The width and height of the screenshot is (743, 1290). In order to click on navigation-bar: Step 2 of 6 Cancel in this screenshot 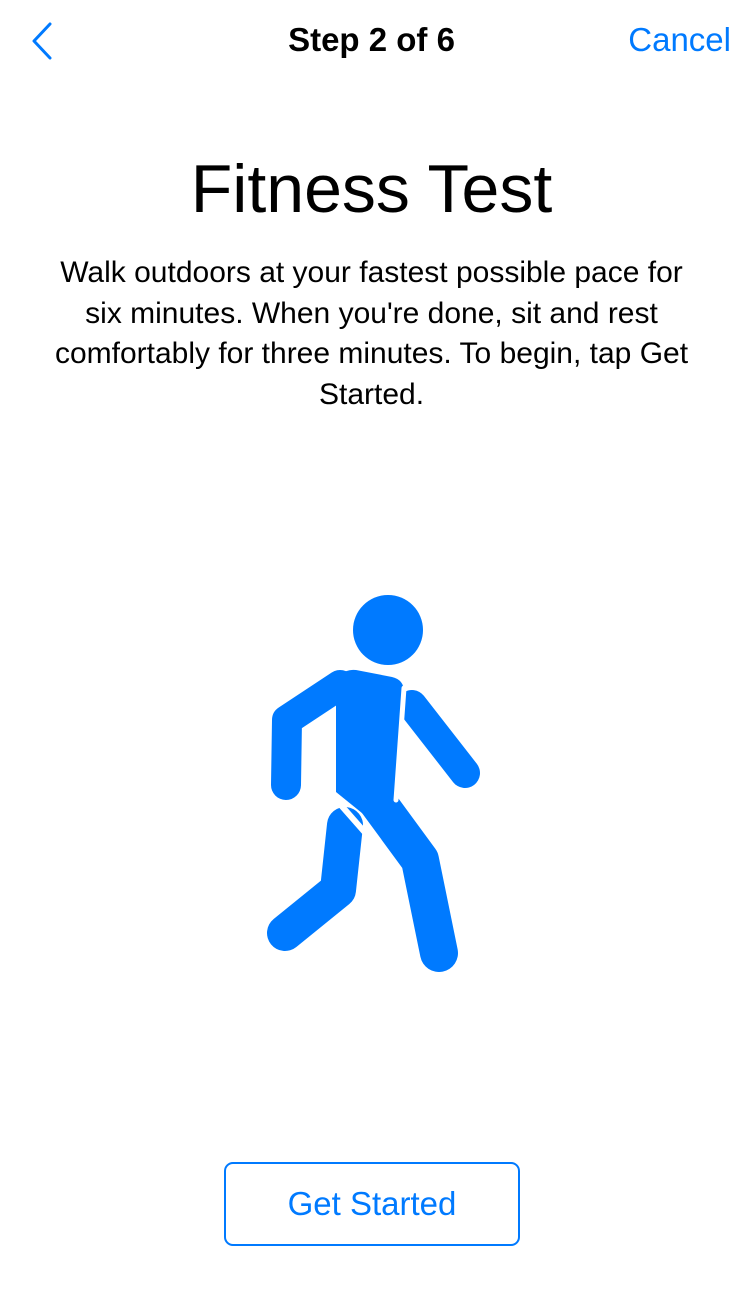, I will do `click(371, 42)`.